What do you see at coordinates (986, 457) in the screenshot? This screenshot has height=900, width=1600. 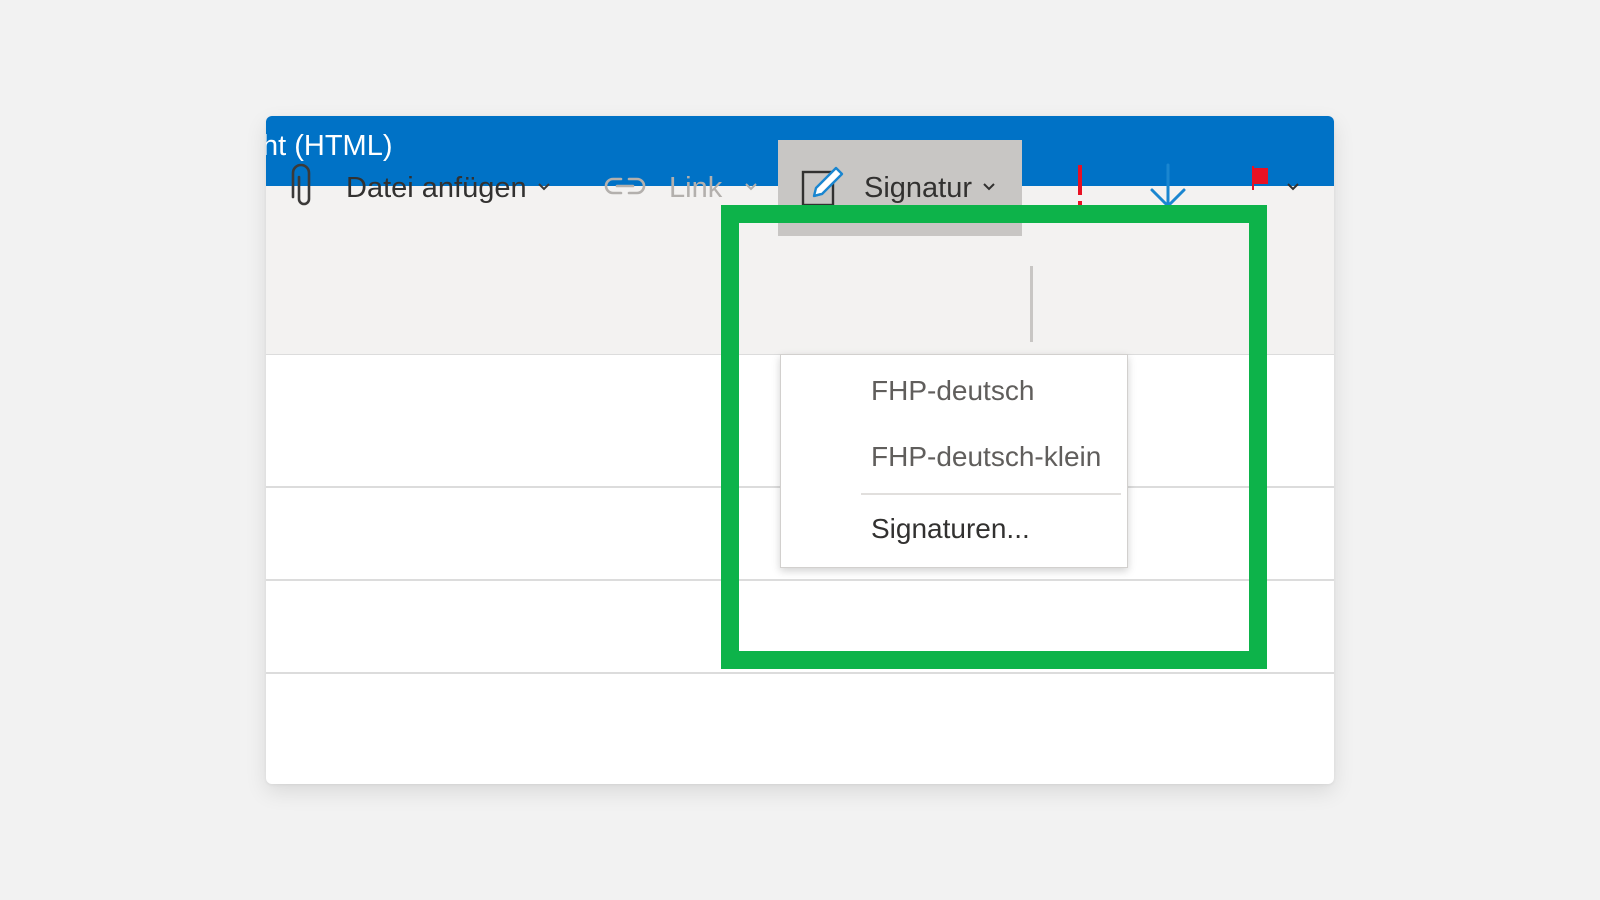 I see `signature-menu-item: FHP-deutsch-klein` at bounding box center [986, 457].